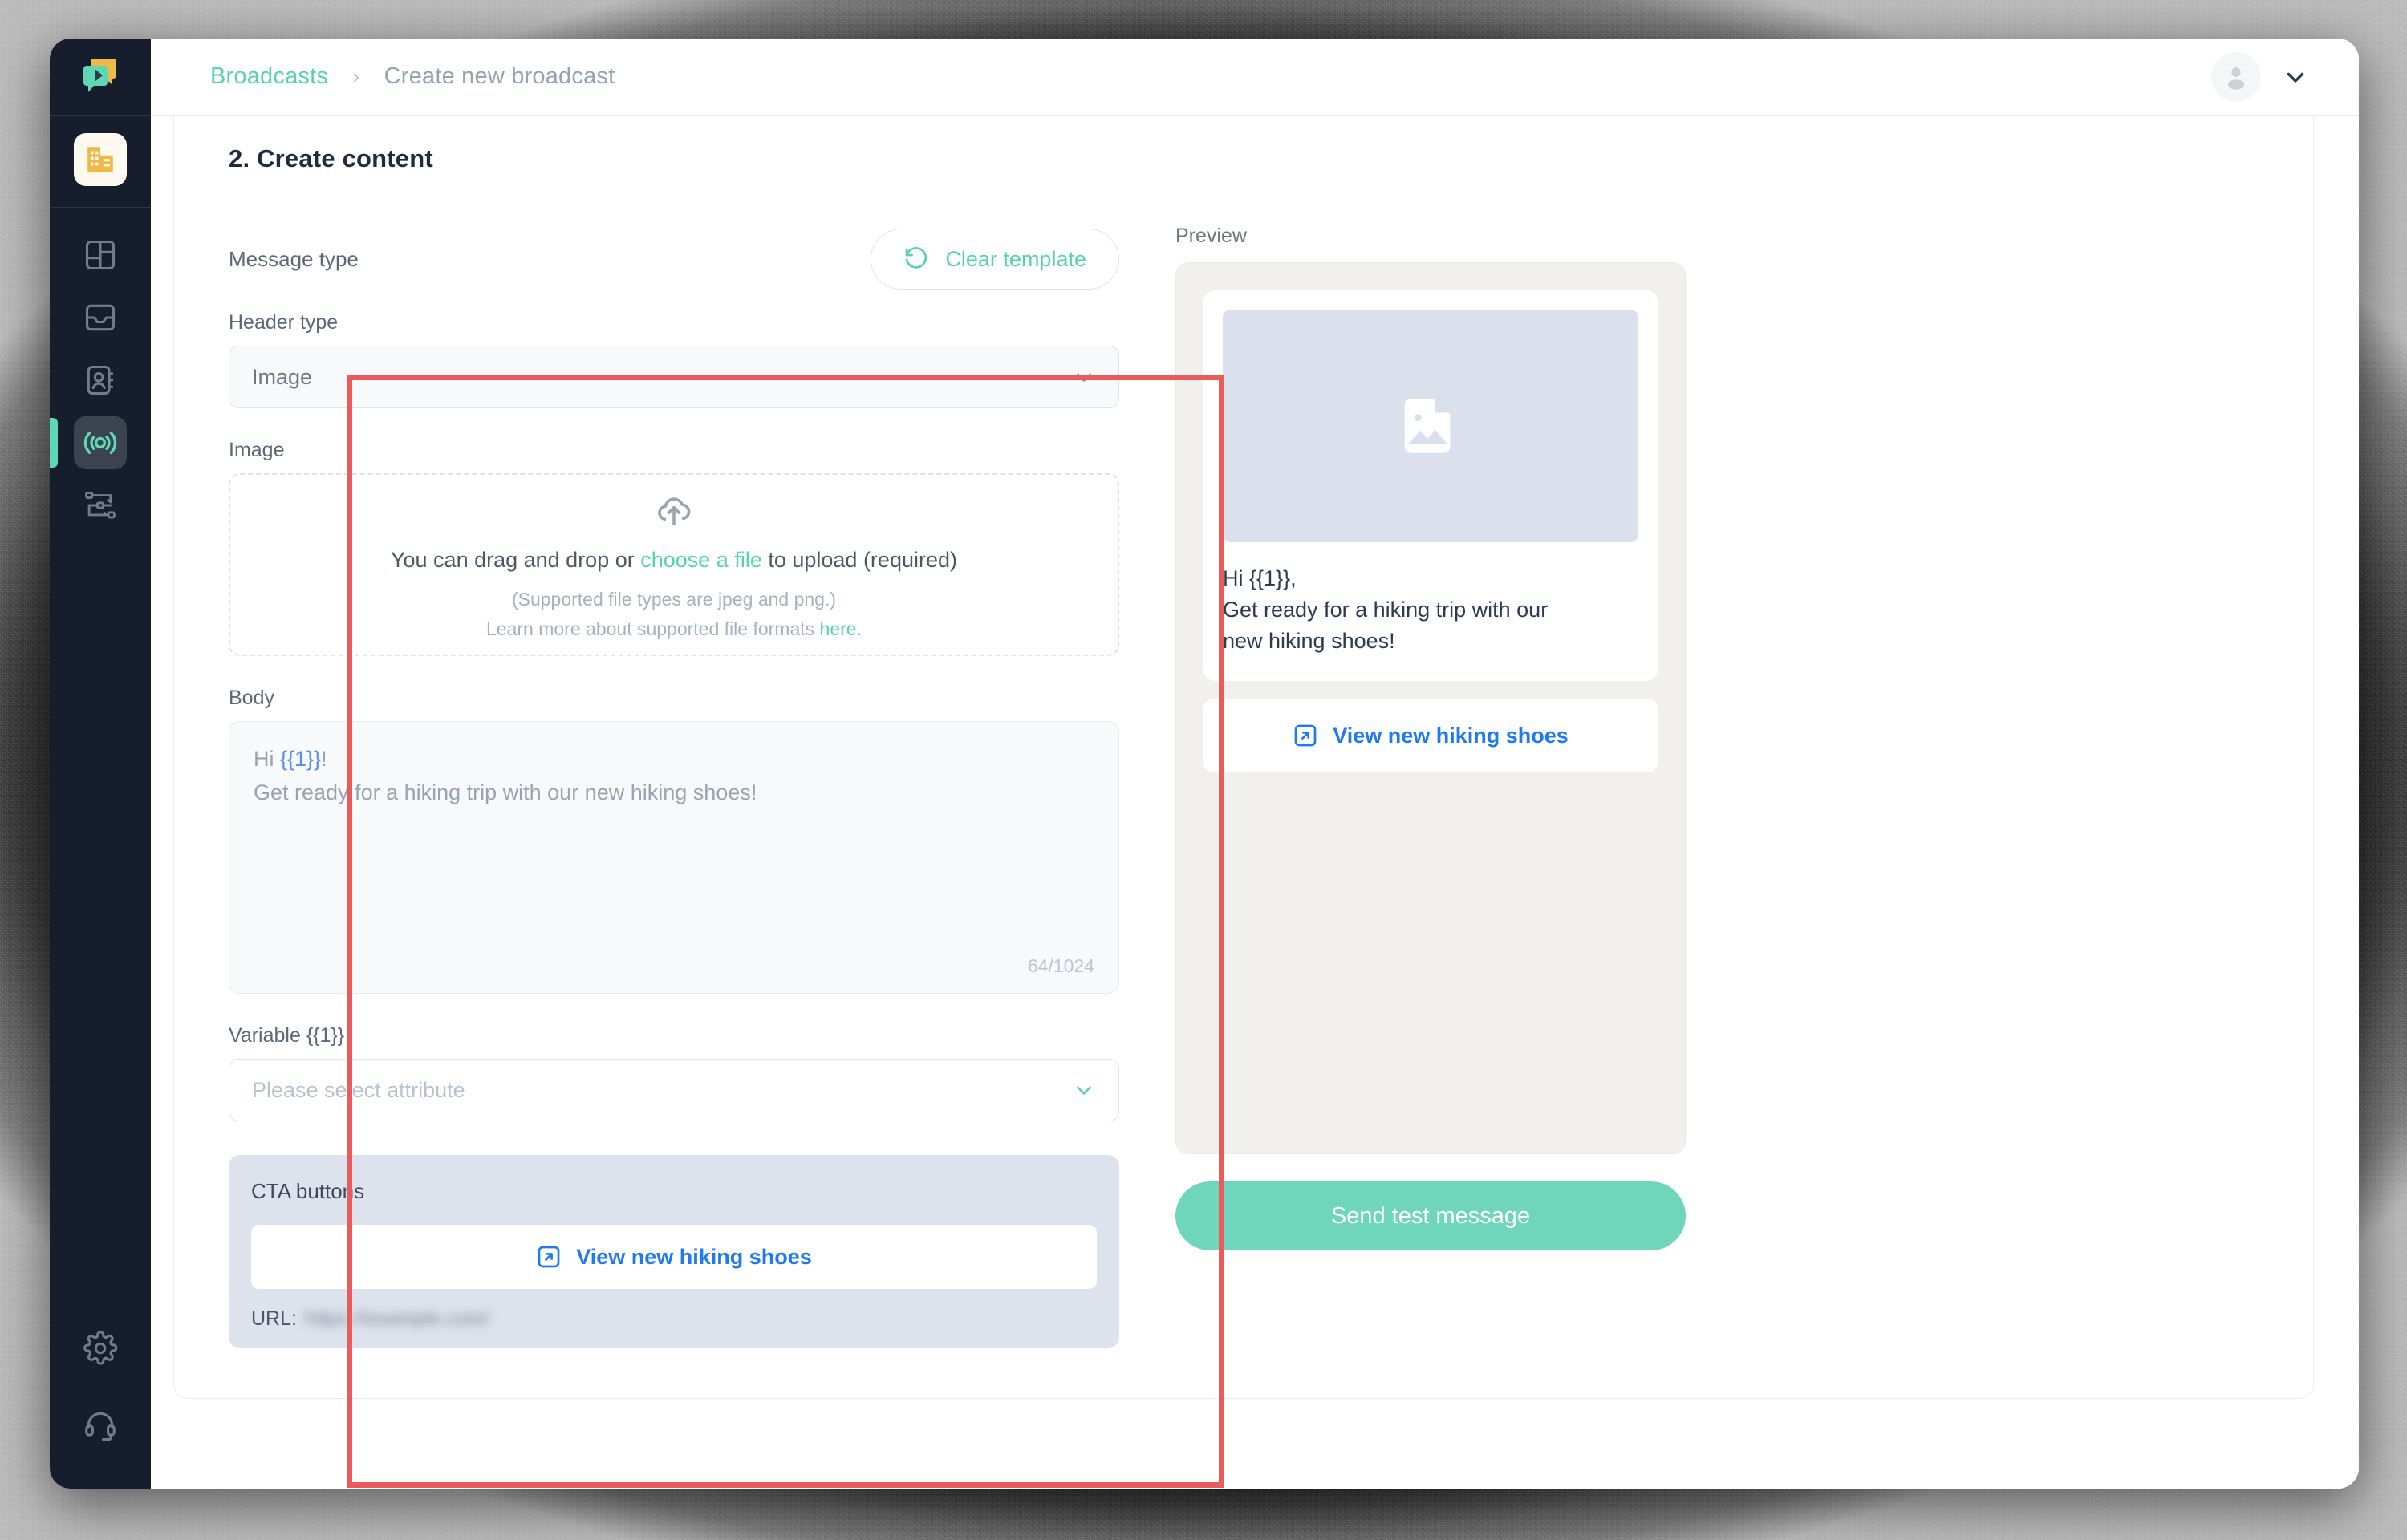 The image size is (2407, 1540). I want to click on sidebar-nav-top, so click(100, 324).